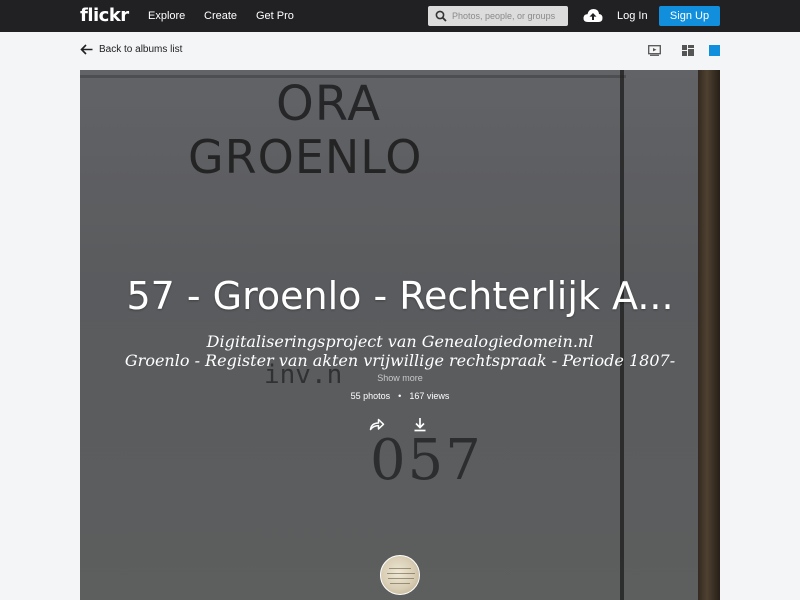 Image resolution: width=800 pixels, height=600 pixels. Describe the element at coordinates (141, 49) in the screenshot. I see `back-label: Back to albums list` at that location.